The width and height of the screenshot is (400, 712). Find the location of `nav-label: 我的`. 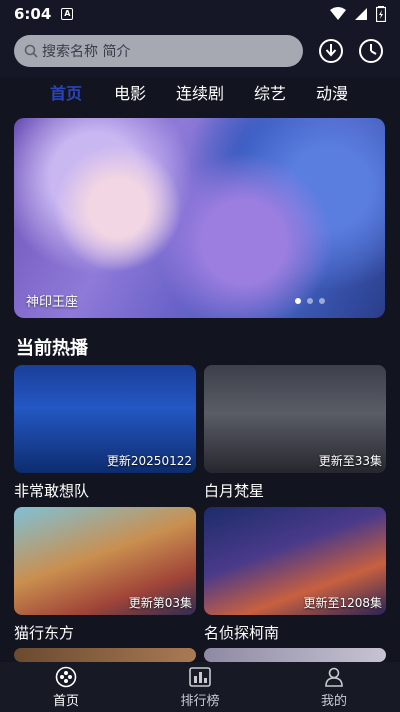

nav-label: 我的 is located at coordinates (333, 701).